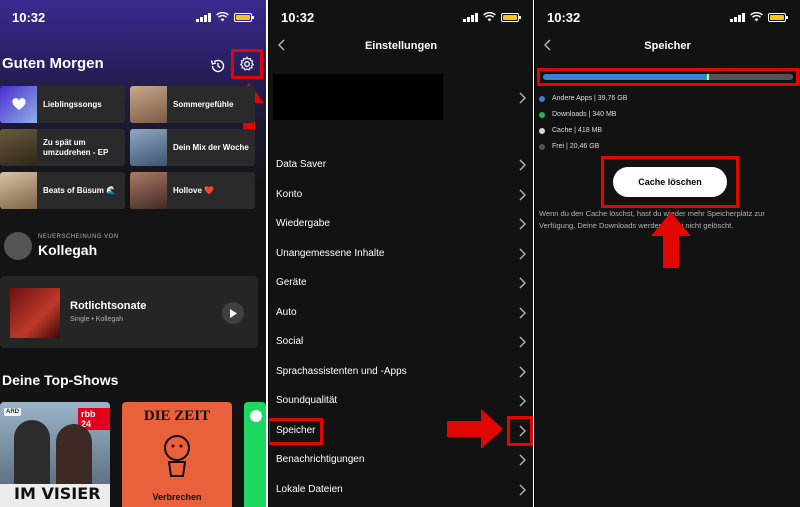  I want to click on legend-item: Cache | 418 MB, so click(570, 130).